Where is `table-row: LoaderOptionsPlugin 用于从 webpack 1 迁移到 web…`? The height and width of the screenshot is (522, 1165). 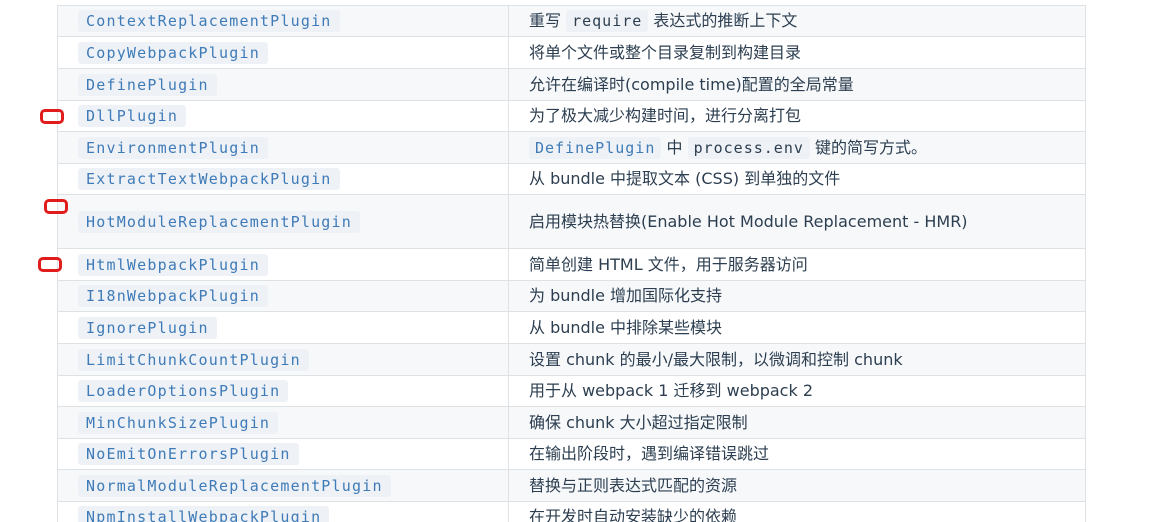
table-row: LoaderOptionsPlugin 用于从 webpack 1 迁移到 web… is located at coordinates (571, 391).